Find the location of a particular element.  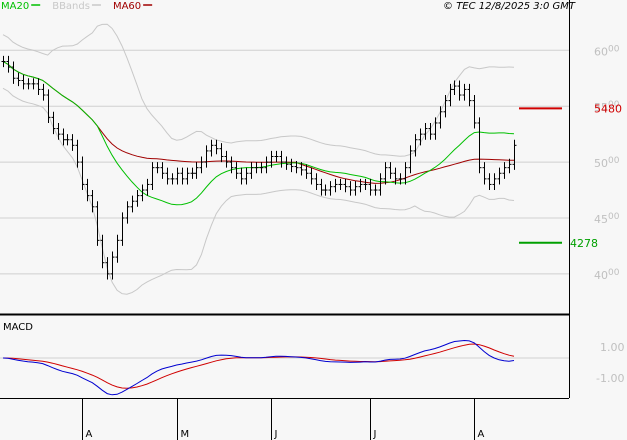

macd-tick-label: 1.00 is located at coordinates (612, 347).